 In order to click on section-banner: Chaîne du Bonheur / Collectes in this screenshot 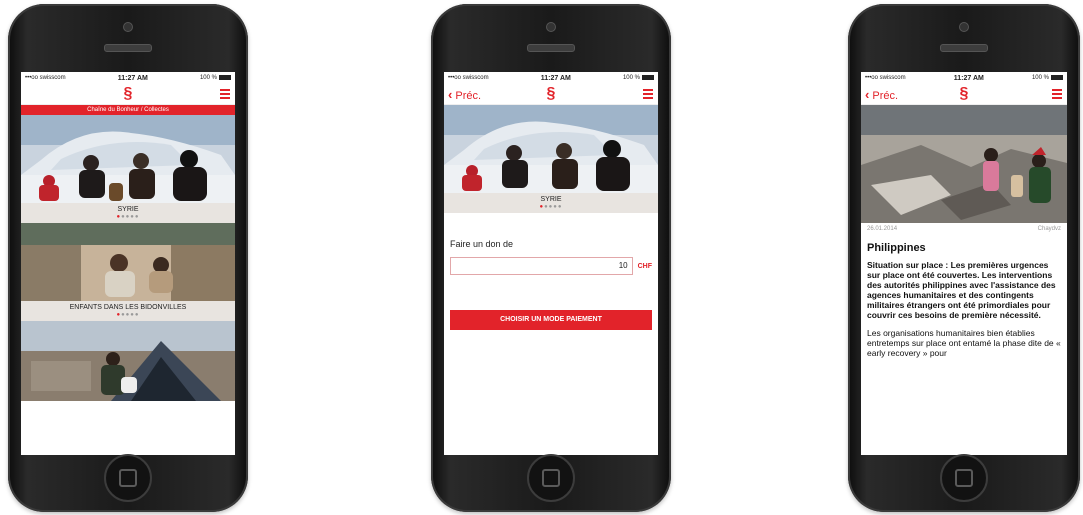, I will do `click(128, 110)`.